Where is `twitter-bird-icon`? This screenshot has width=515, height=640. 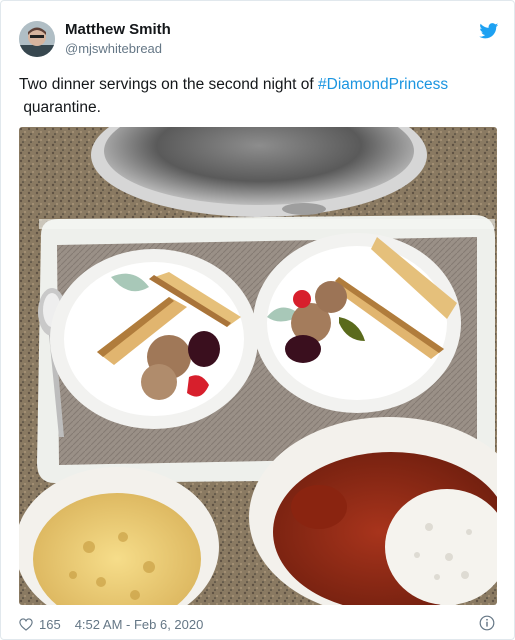 twitter-bird-icon is located at coordinates (489, 31).